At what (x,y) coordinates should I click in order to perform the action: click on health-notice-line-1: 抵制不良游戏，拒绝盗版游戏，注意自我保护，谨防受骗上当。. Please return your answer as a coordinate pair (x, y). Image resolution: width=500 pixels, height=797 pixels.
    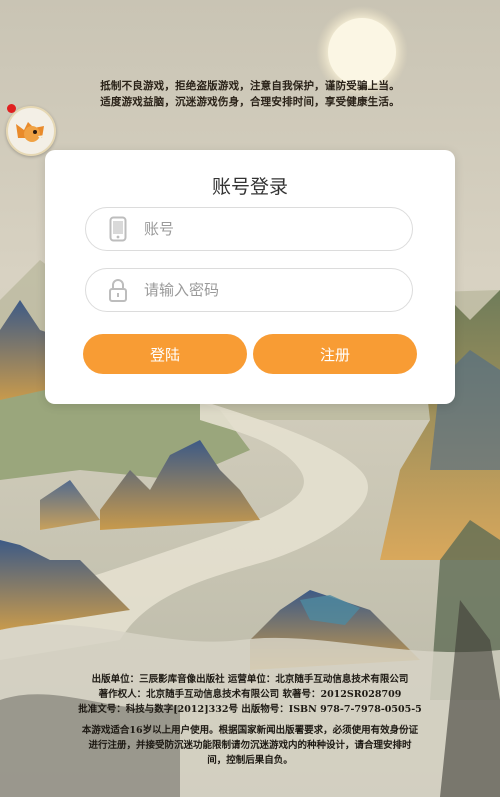
    Looking at the image, I should click on (250, 86).